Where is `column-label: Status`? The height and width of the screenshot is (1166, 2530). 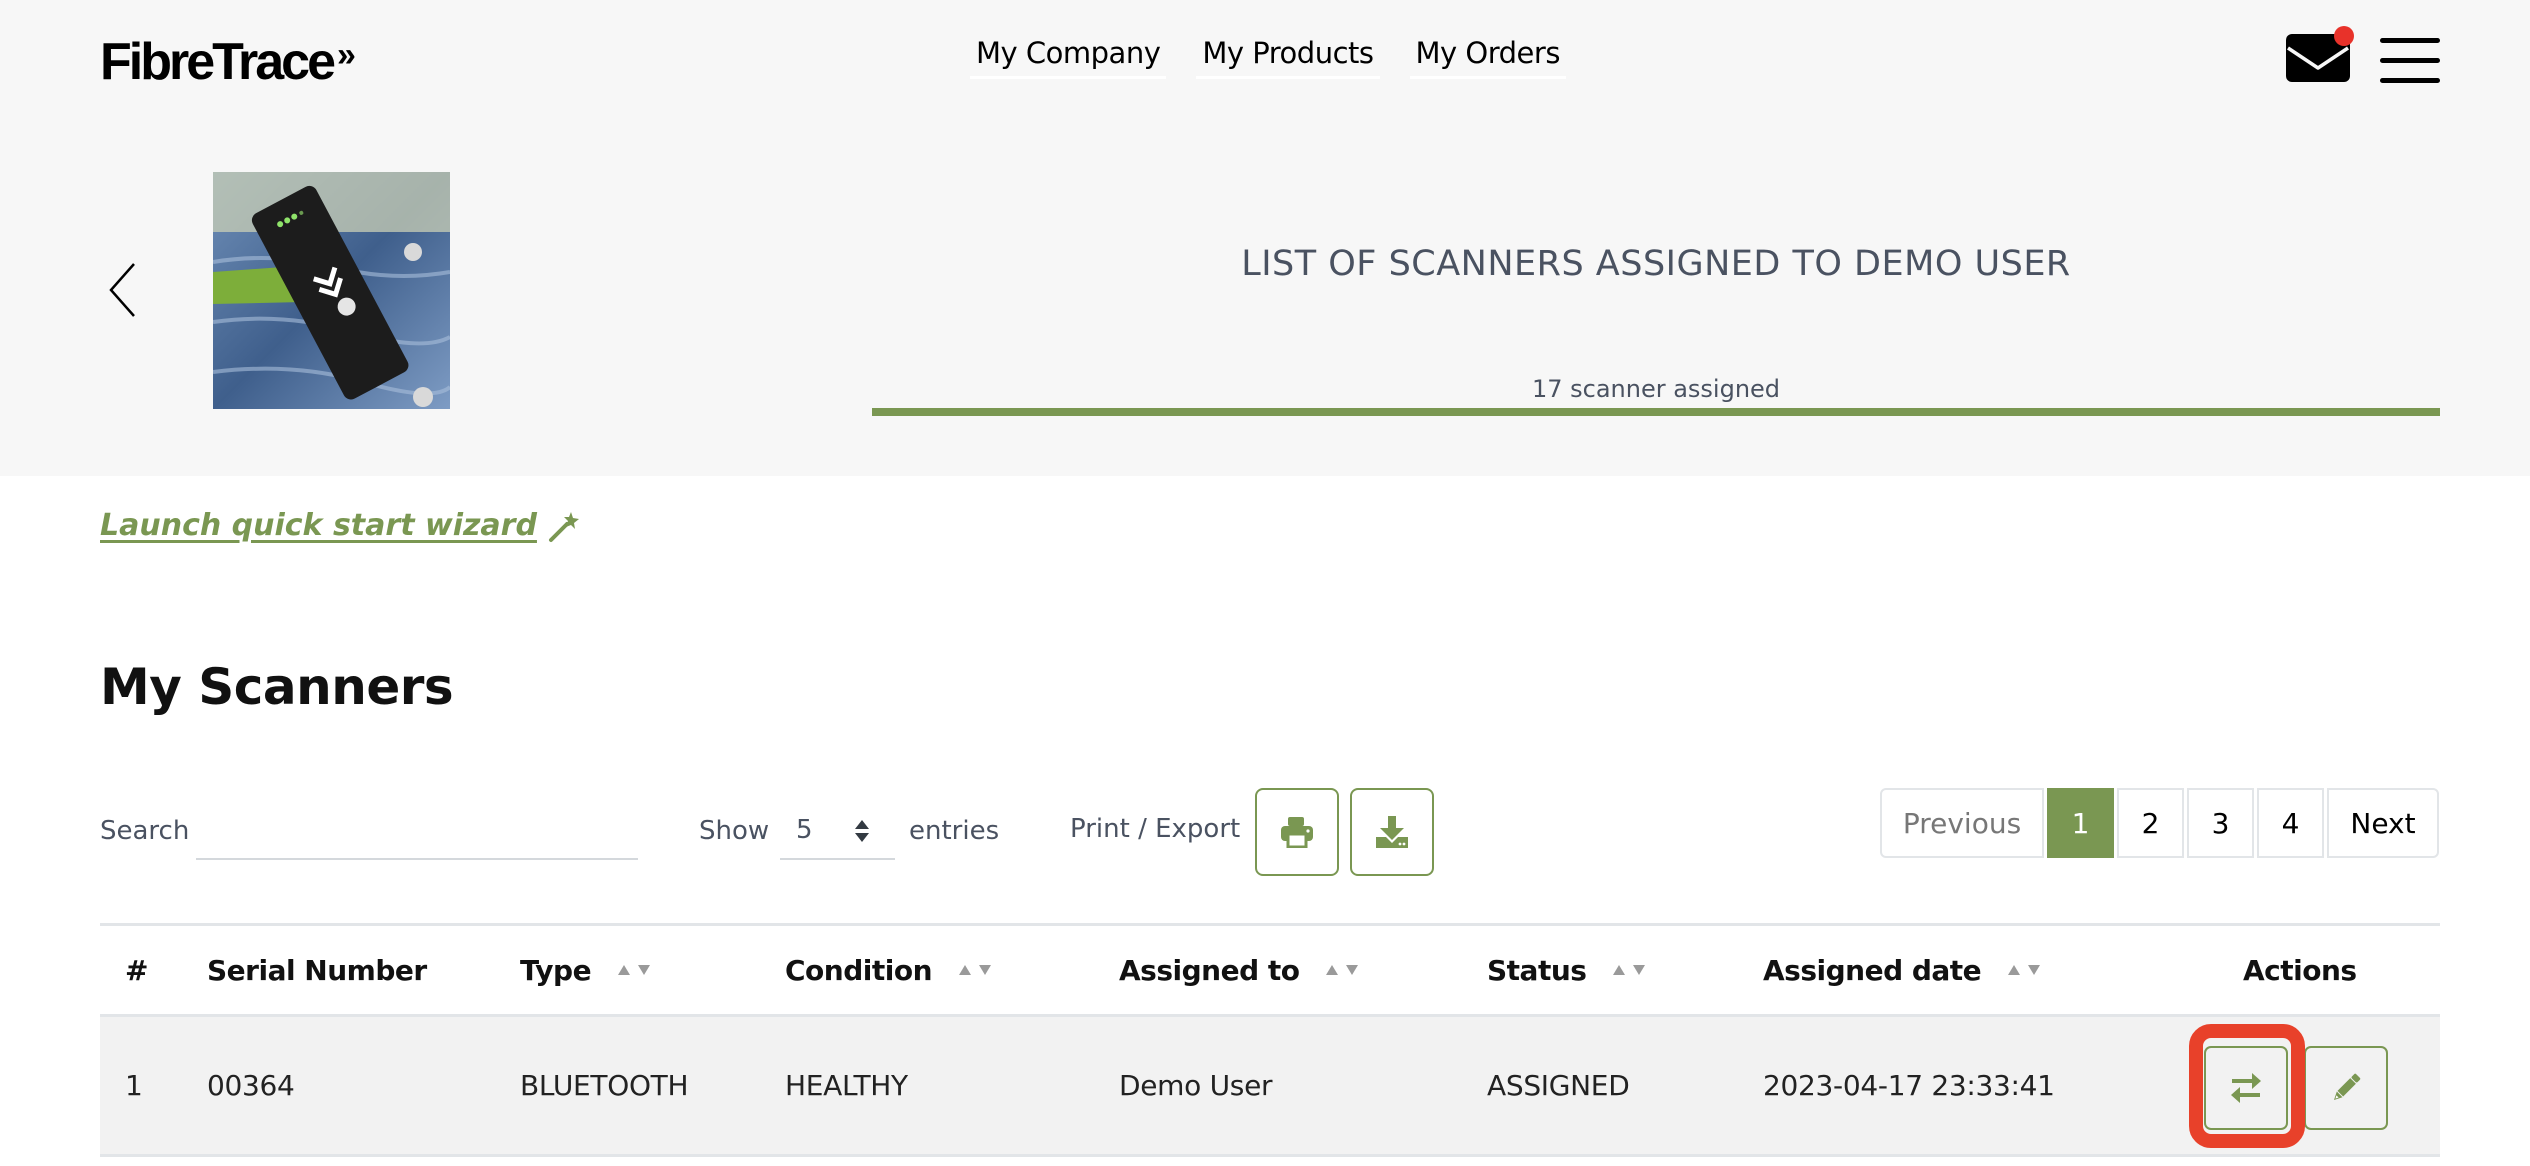
column-label: Status is located at coordinates (1537, 970).